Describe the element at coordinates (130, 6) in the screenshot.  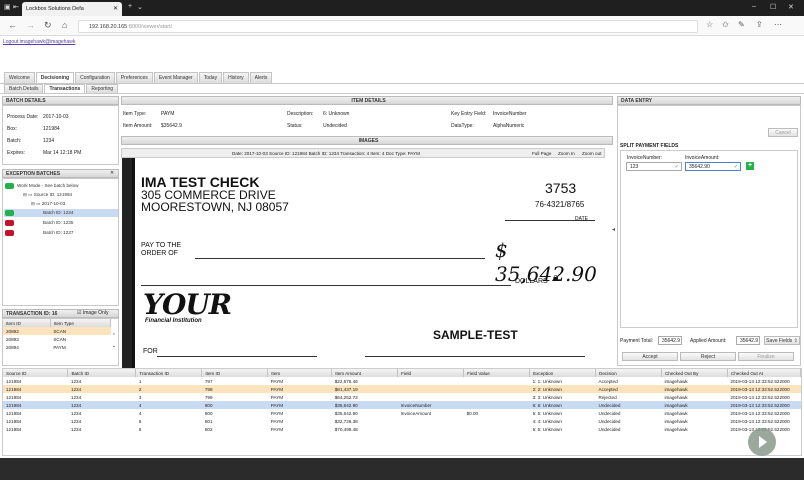
I see `new-tab-icon: +` at that location.